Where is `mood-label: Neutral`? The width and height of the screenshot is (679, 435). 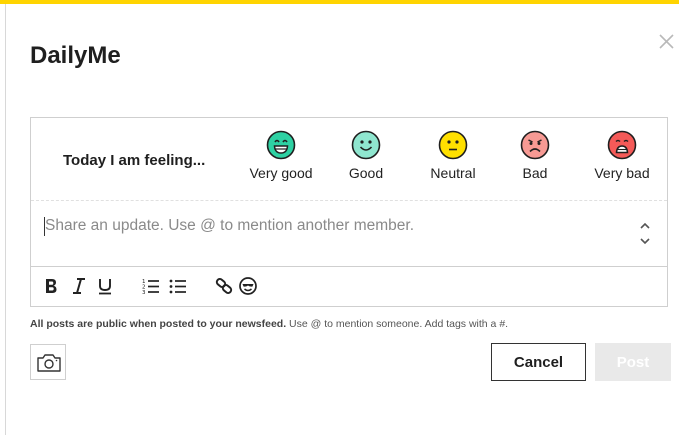
mood-label: Neutral is located at coordinates (453, 173).